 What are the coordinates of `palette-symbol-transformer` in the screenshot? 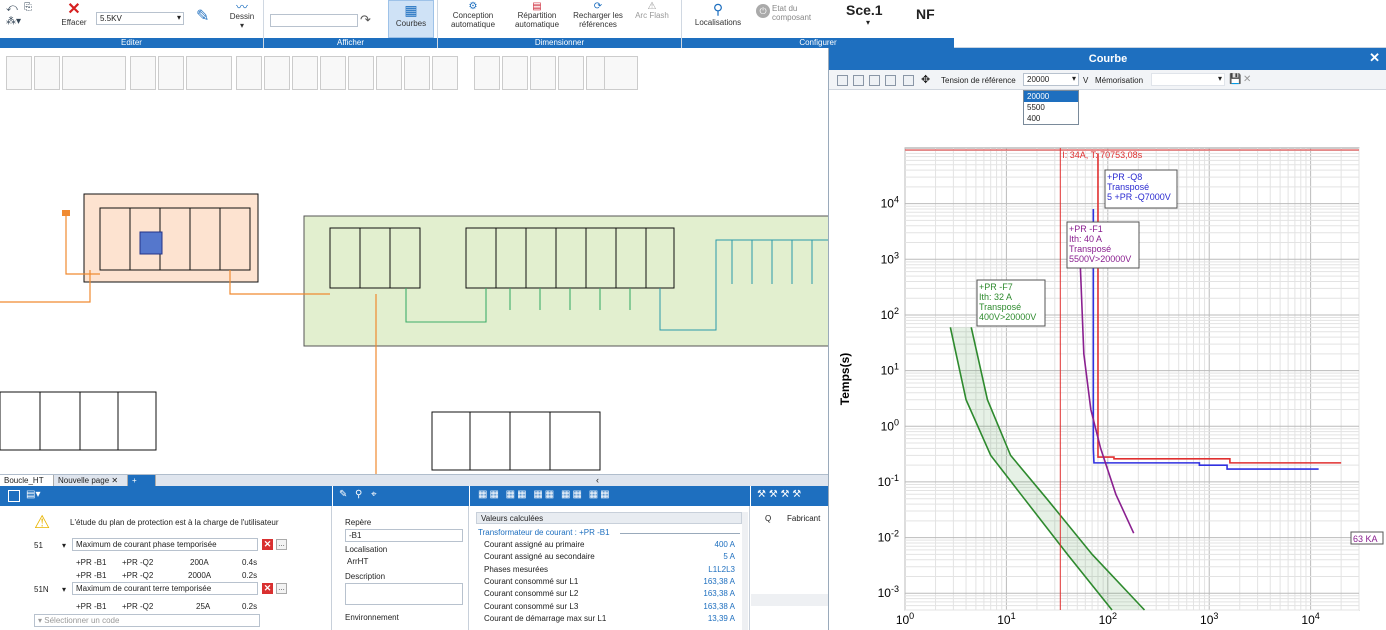 It's located at (171, 73).